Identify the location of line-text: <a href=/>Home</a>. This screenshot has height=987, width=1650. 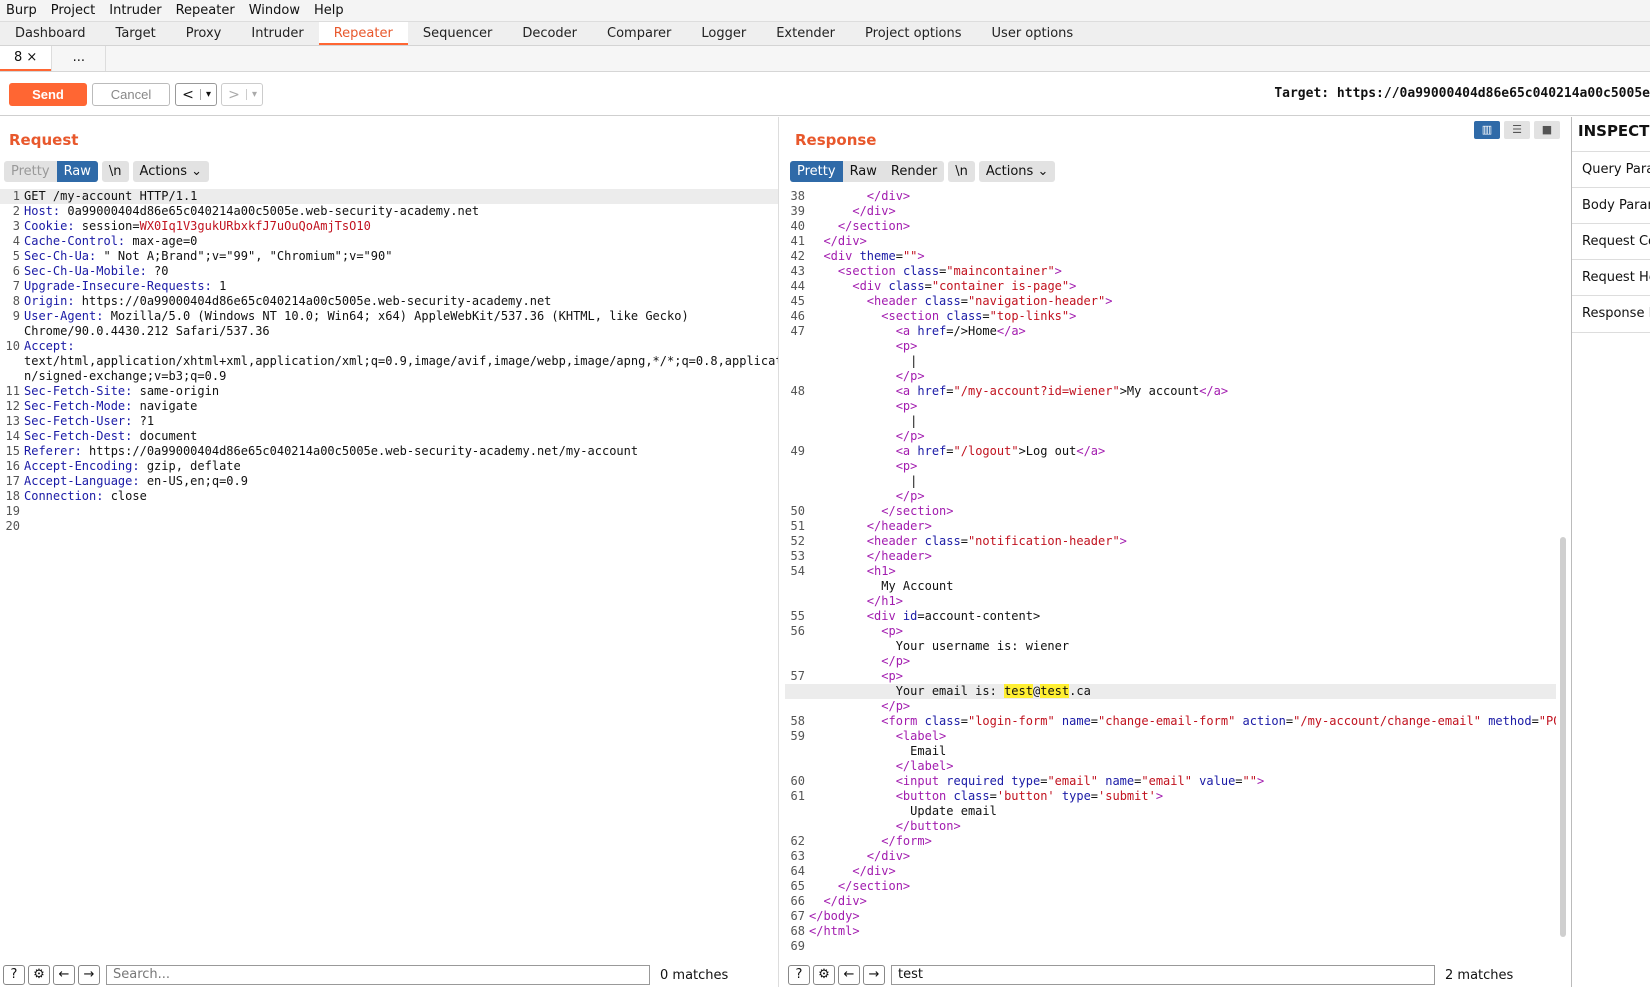
(1181, 331).